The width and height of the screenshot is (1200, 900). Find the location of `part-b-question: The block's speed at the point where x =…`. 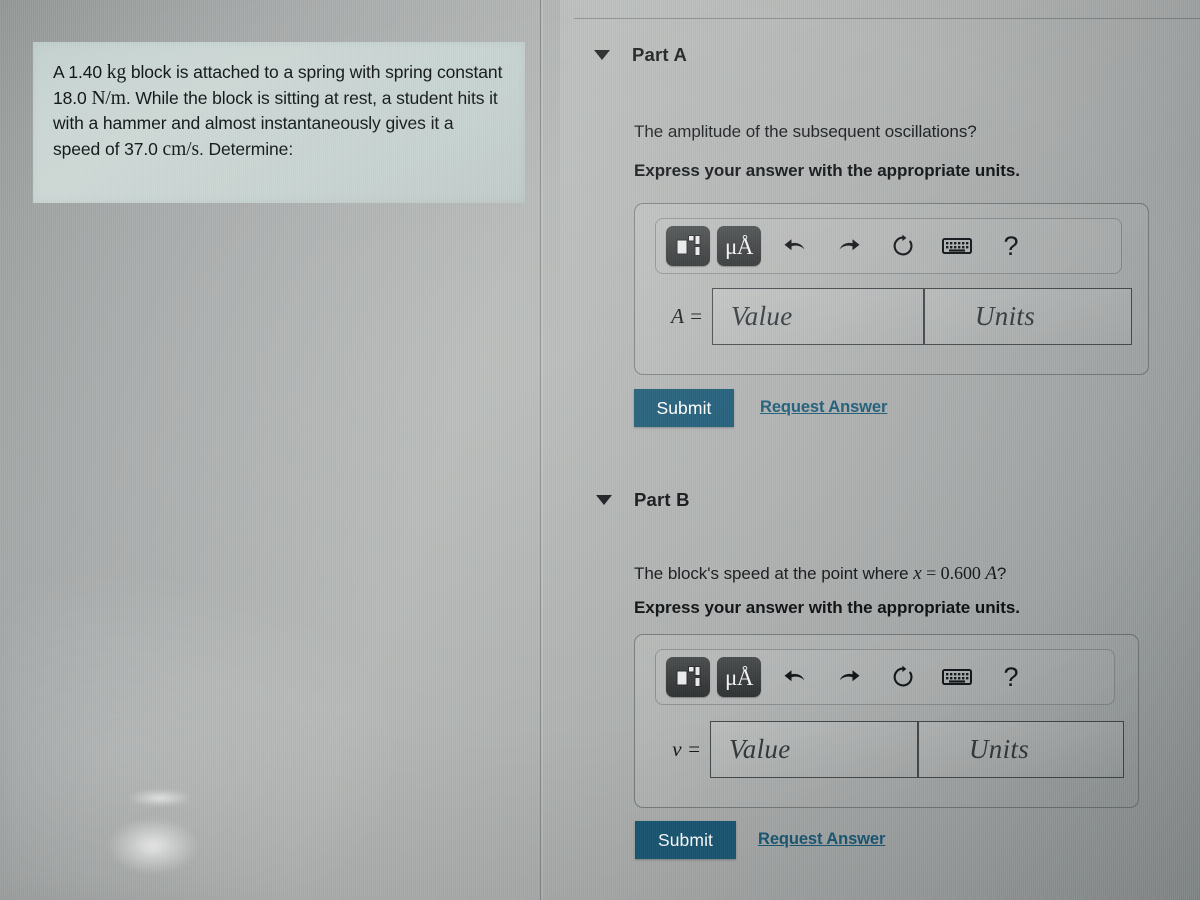

part-b-question: The block's speed at the point where x =… is located at coordinates (820, 574).